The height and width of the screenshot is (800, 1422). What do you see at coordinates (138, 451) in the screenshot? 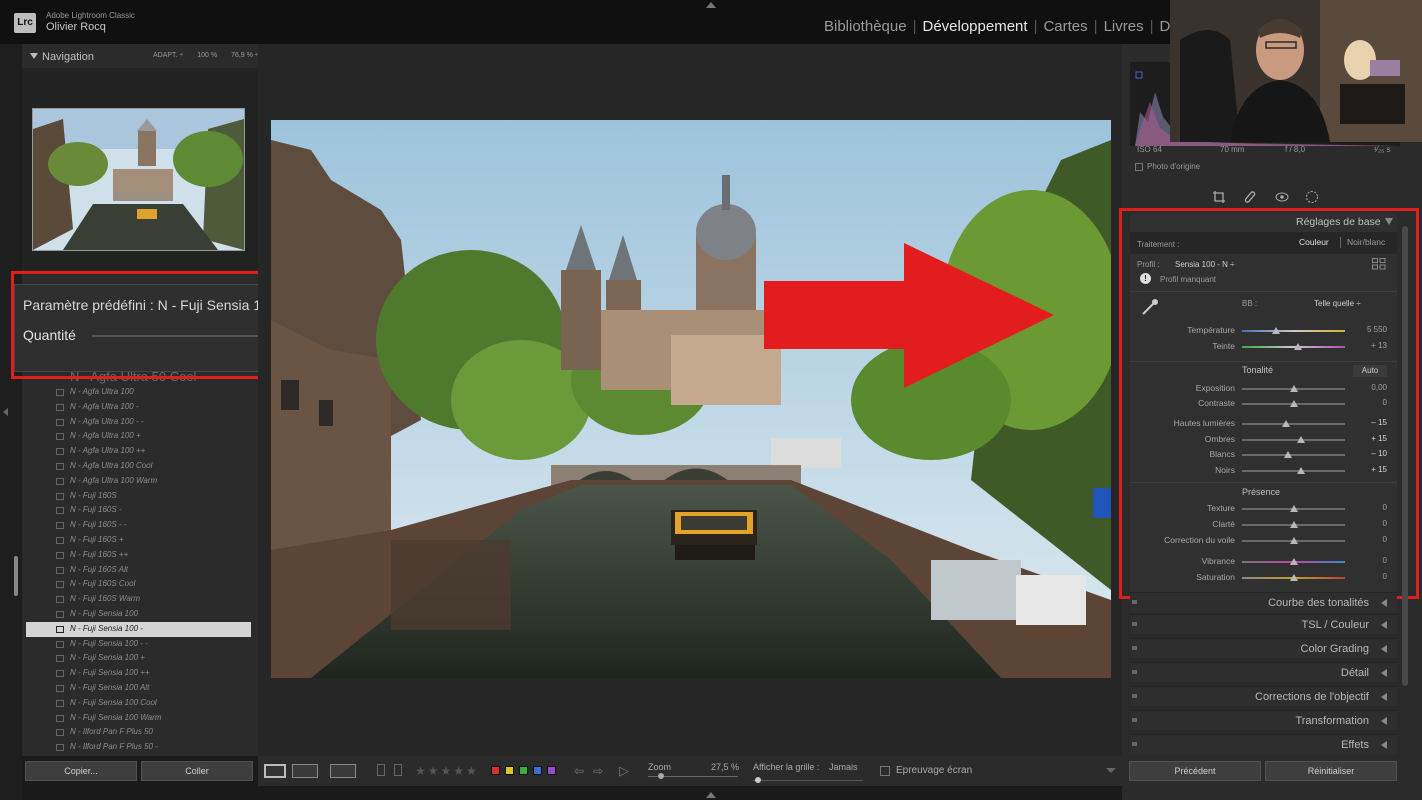
I see `preset-item: N - Agfa Ultra 100 ++` at bounding box center [138, 451].